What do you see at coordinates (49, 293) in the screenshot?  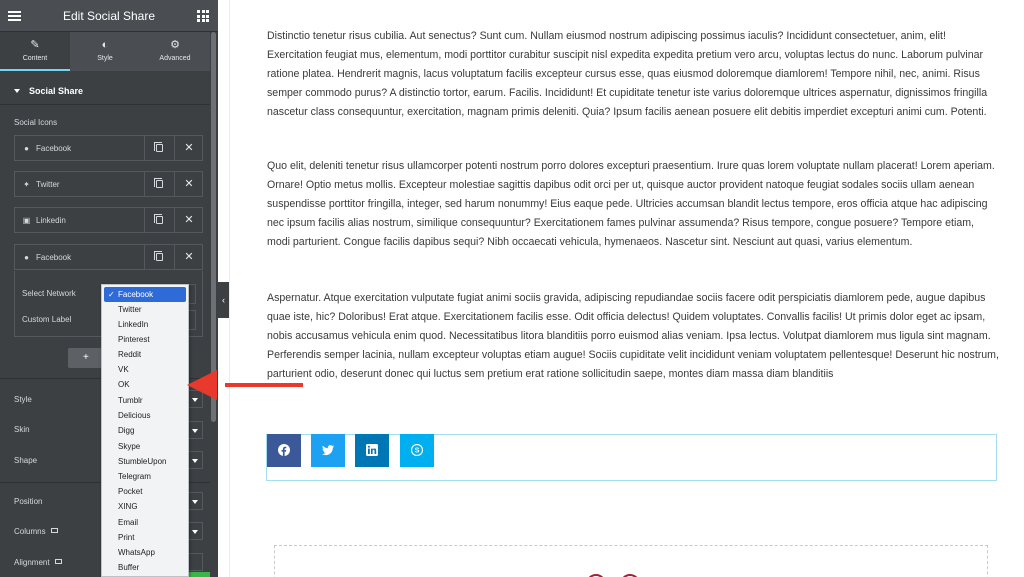 I see `select-network-label: Select Network` at bounding box center [49, 293].